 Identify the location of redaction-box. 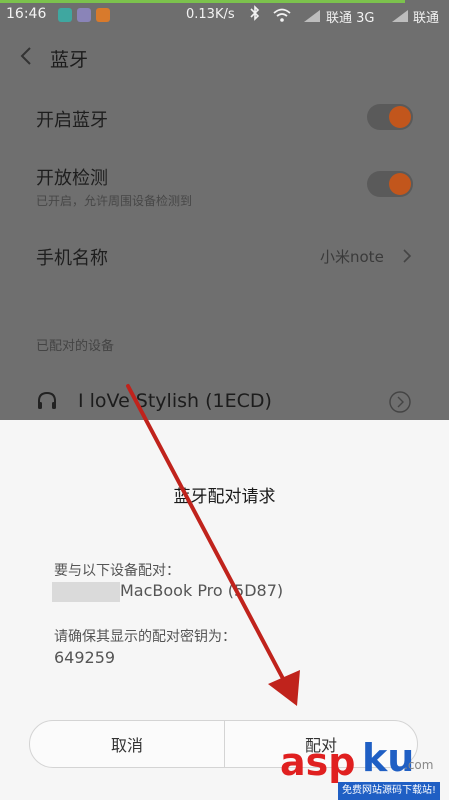
(86, 592).